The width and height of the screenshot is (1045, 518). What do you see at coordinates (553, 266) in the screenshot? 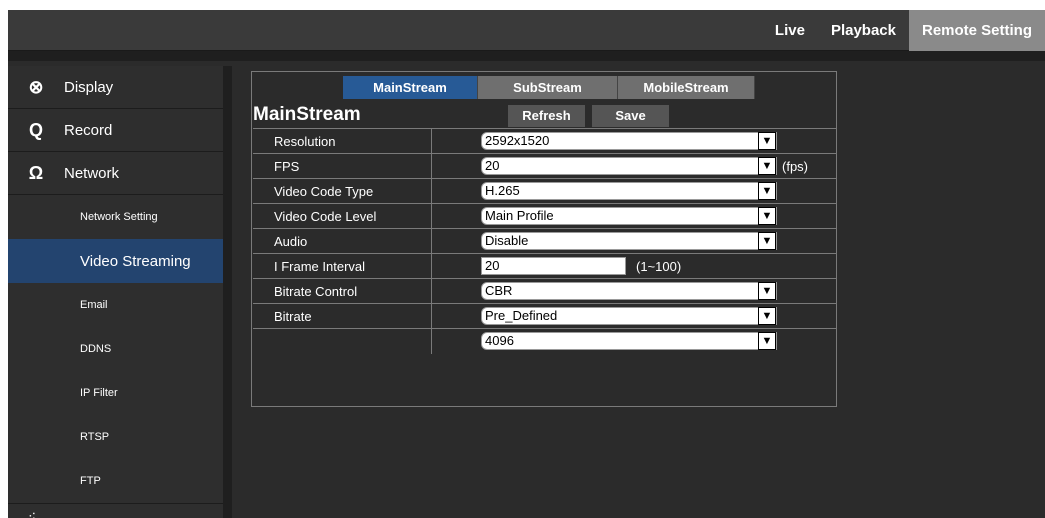
I see `i-frame-interval-input: 20` at bounding box center [553, 266].